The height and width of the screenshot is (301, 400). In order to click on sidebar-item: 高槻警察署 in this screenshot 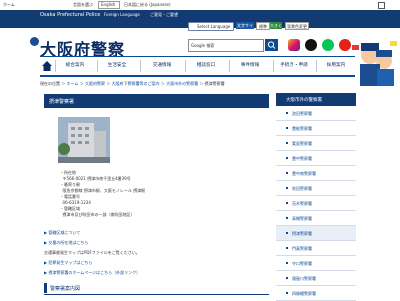, I will do `click(316, 218)`.